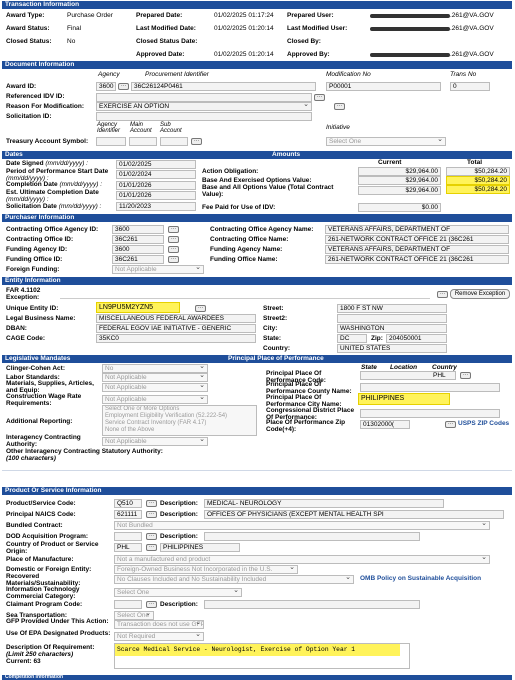 Image resolution: width=515 pixels, height=680 pixels. What do you see at coordinates (472, 28) in the screenshot?
I see `last-modified-user-value: .261@VA.GOV` at bounding box center [472, 28].